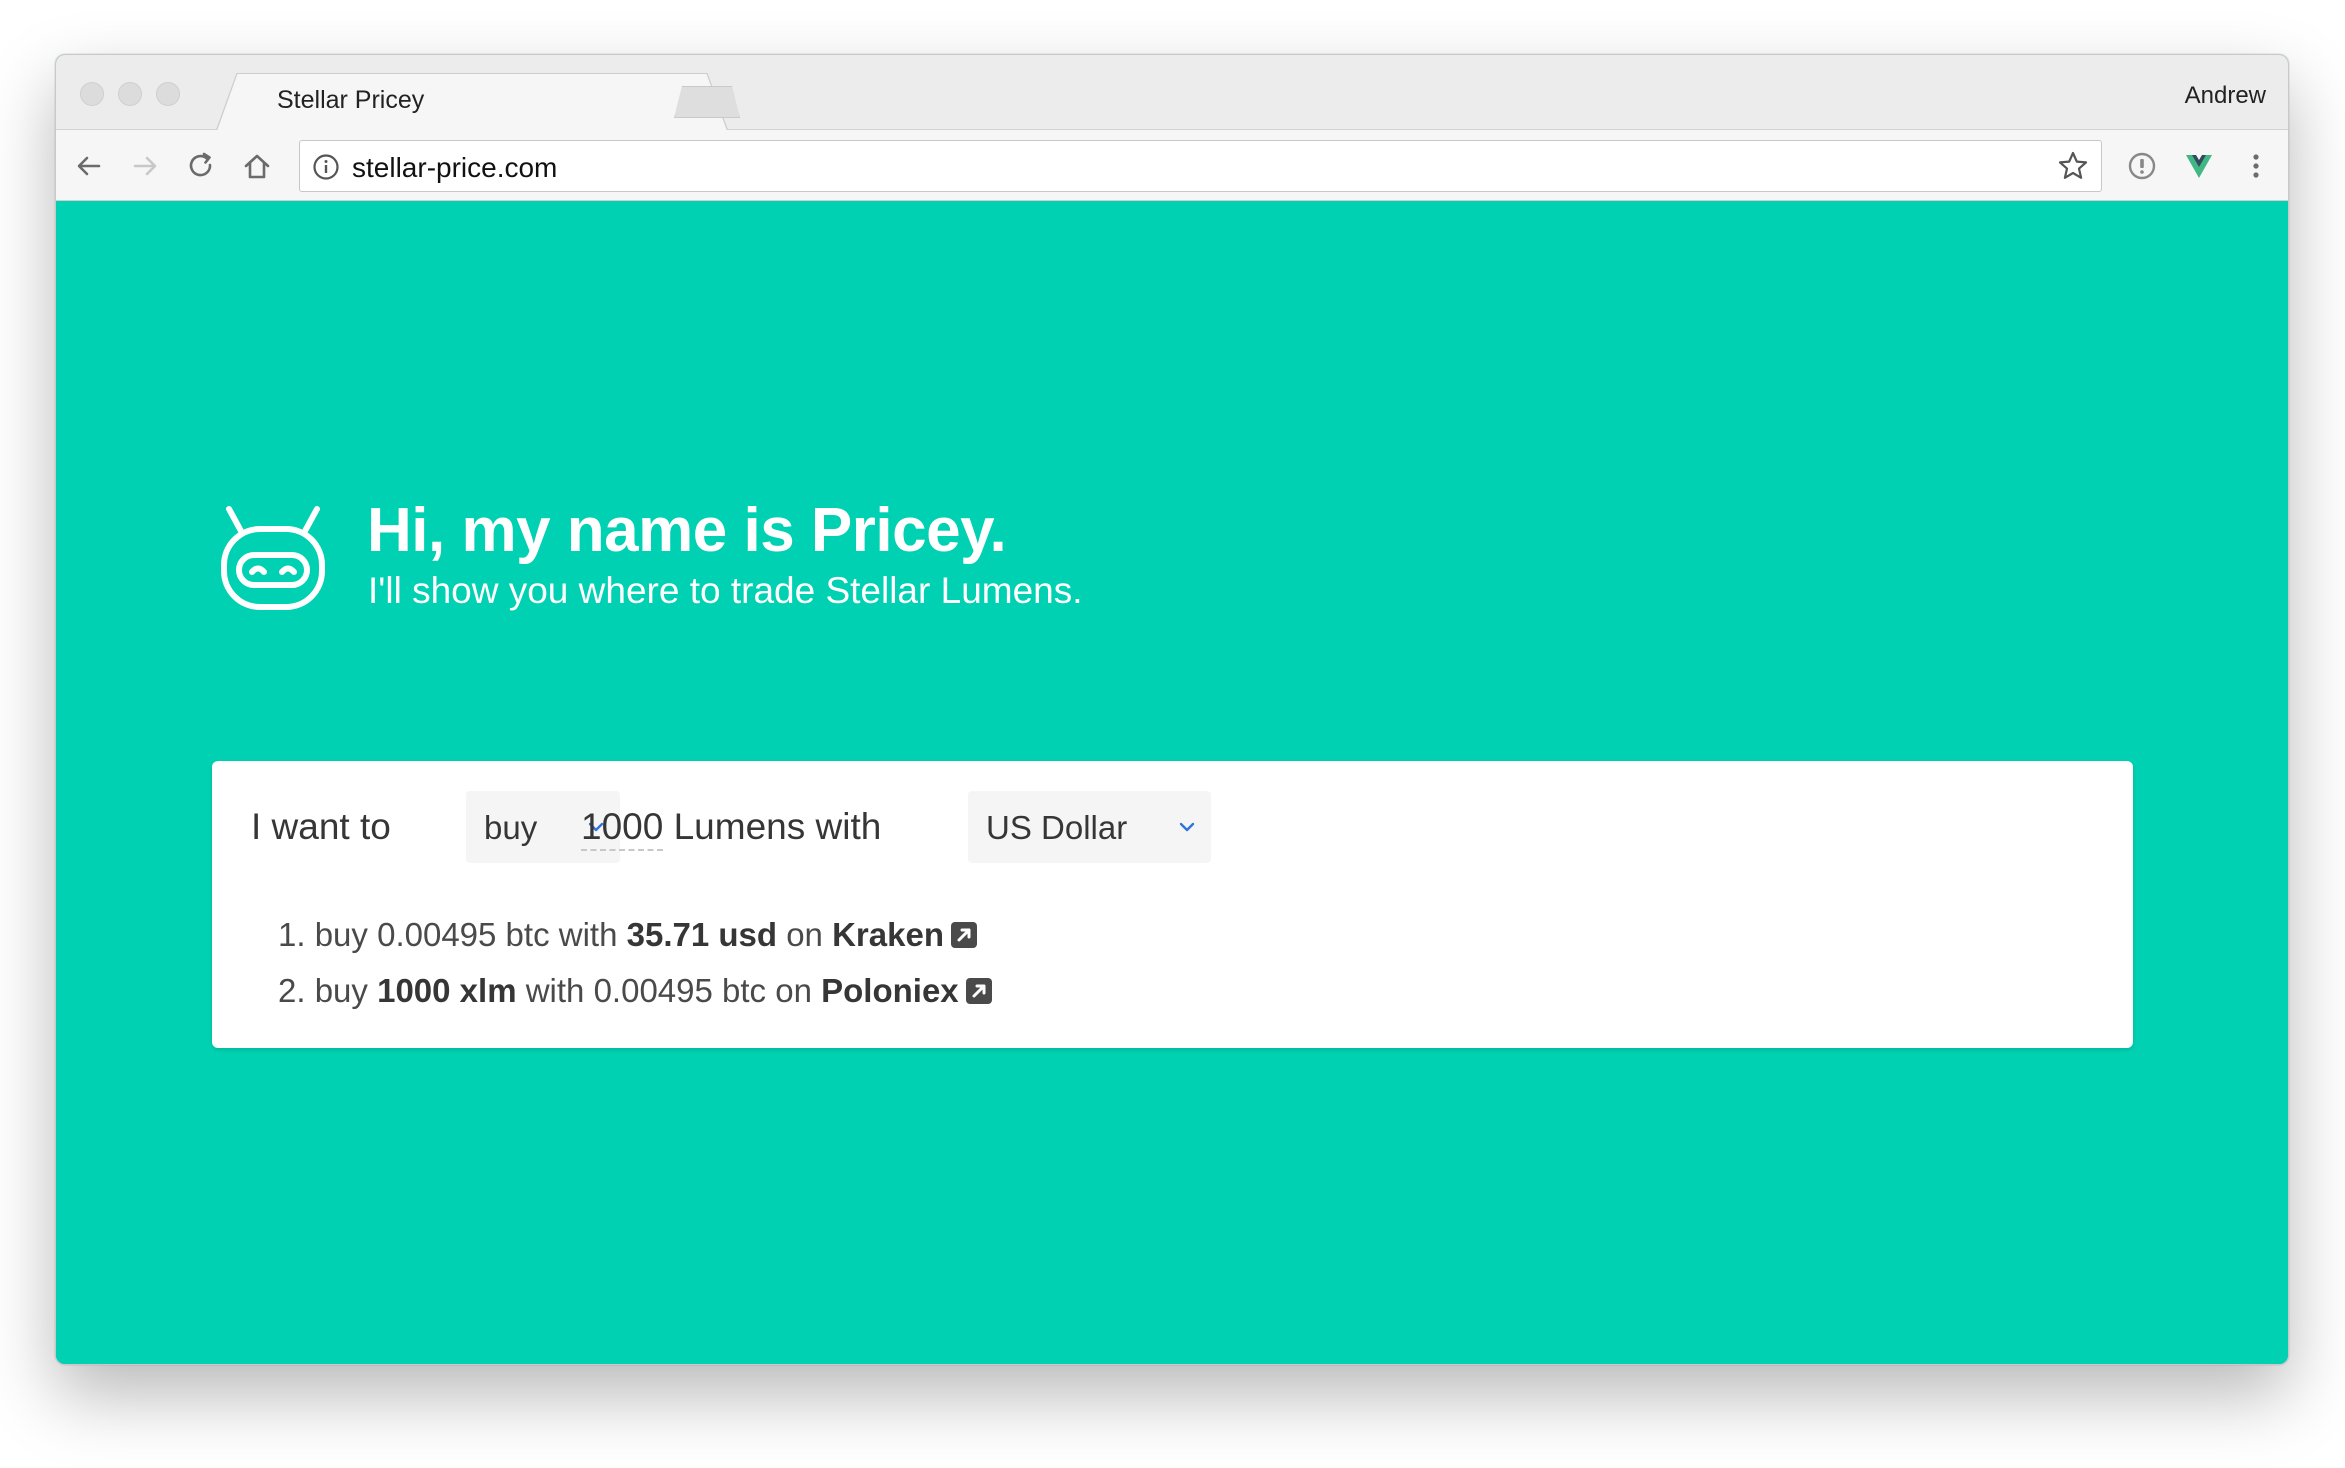  What do you see at coordinates (687, 530) in the screenshot?
I see `page-title: Hi, my name is Pricey.` at bounding box center [687, 530].